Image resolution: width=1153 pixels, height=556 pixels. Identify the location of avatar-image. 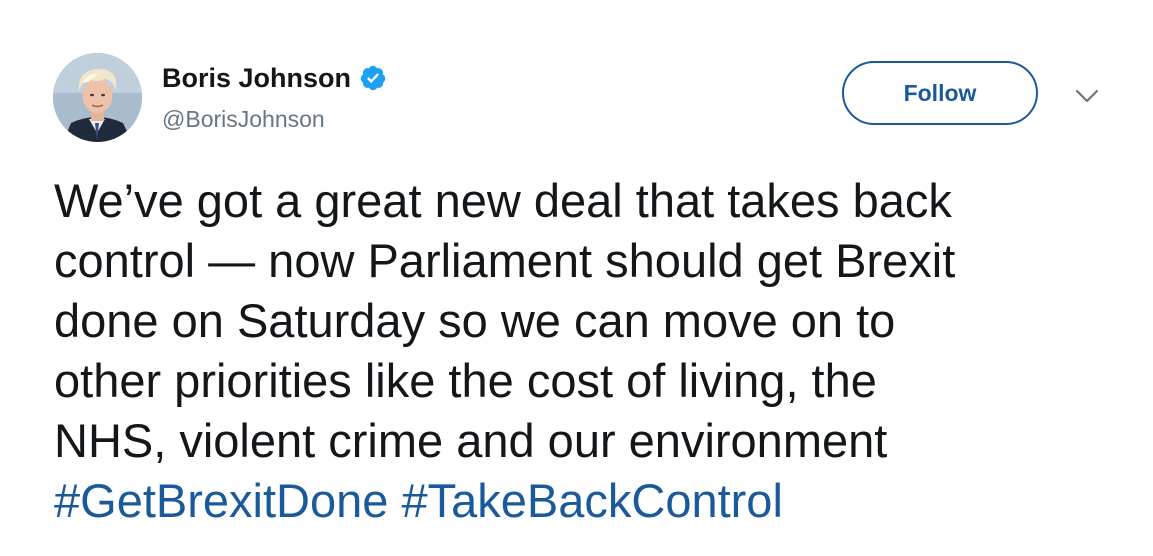
(97, 97).